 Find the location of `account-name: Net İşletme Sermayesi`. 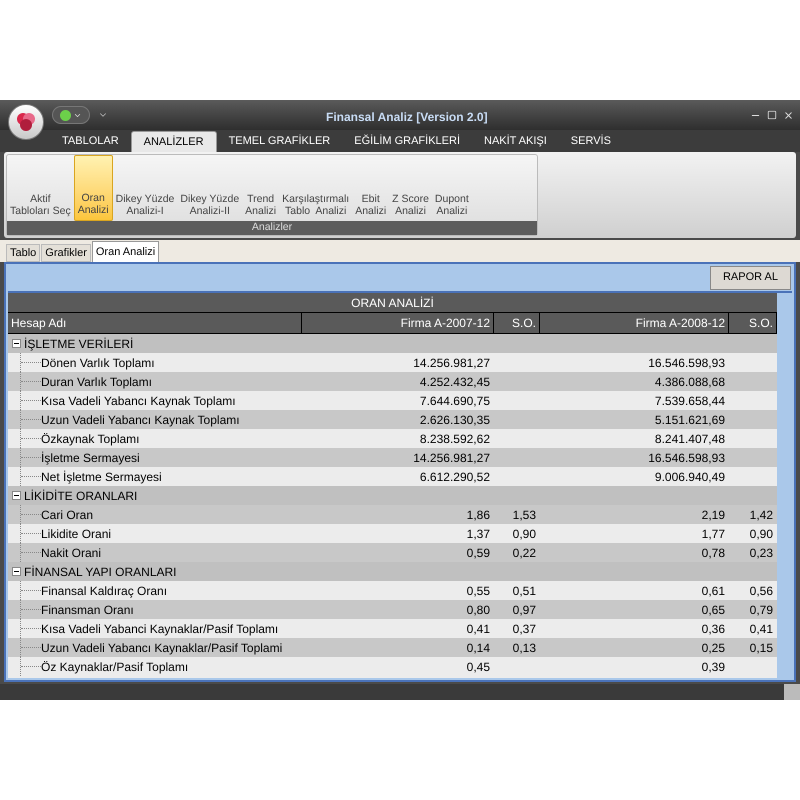

account-name: Net İşletme Sermayesi is located at coordinates (101, 477).